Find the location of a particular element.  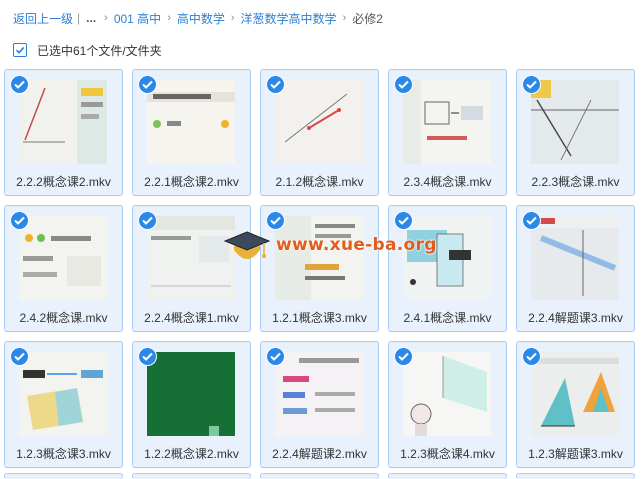

file-card: 2.4.2概念课.mkv is located at coordinates (63, 268).